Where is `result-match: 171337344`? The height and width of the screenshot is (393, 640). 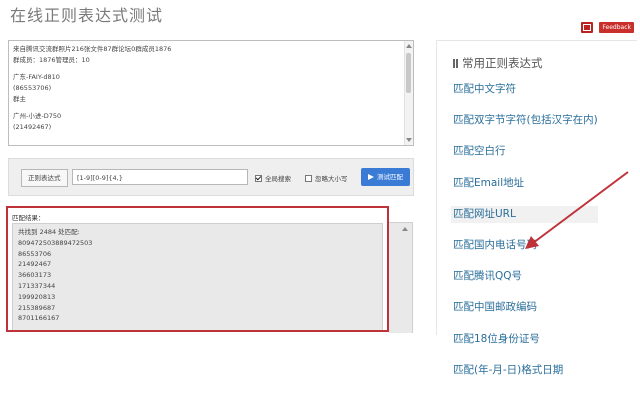 result-match: 171337344 is located at coordinates (37, 285).